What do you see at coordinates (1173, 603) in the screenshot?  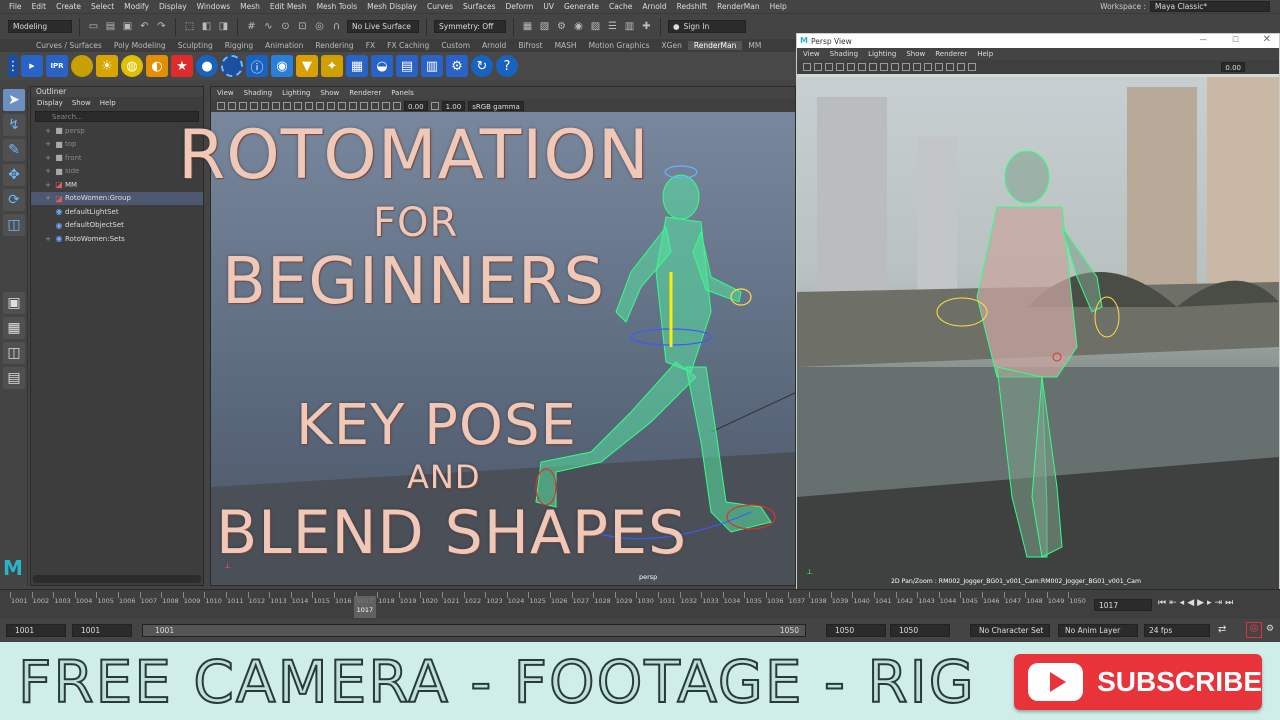 I see `step-back-key-icon: ⇤` at bounding box center [1173, 603].